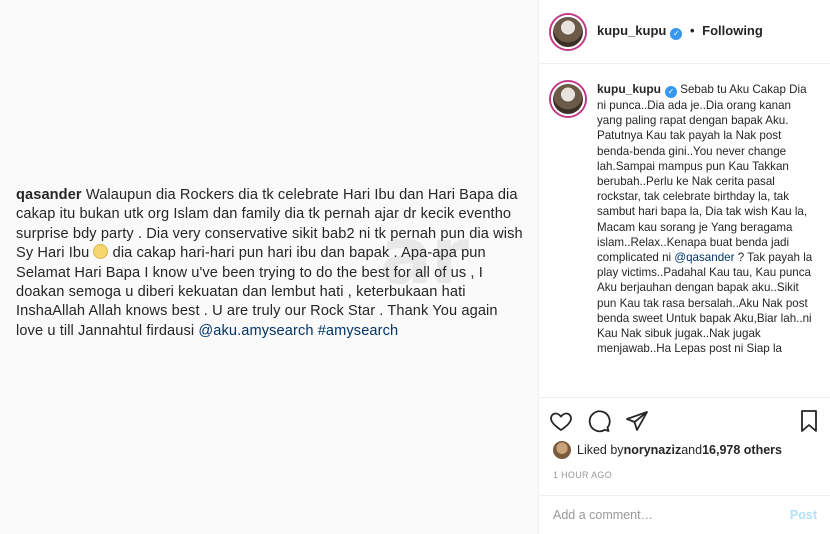 The width and height of the screenshot is (830, 534). Describe the element at coordinates (599, 421) in the screenshot. I see `comment-icon` at that location.